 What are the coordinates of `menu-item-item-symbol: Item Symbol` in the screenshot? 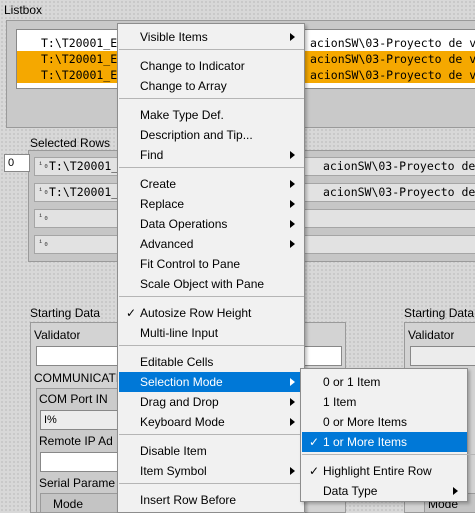 It's located at (211, 471).